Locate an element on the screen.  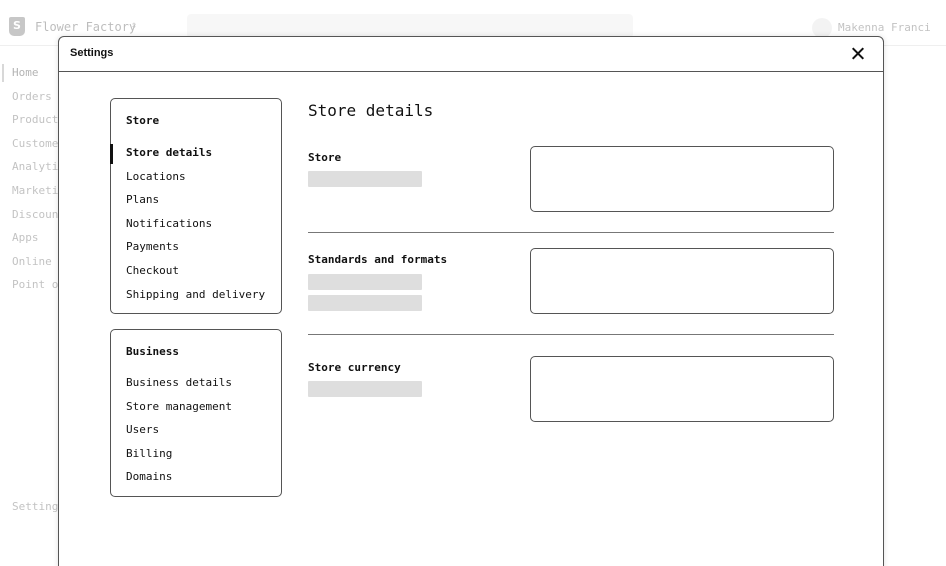
nav-item-plans: Plans is located at coordinates (196, 205).